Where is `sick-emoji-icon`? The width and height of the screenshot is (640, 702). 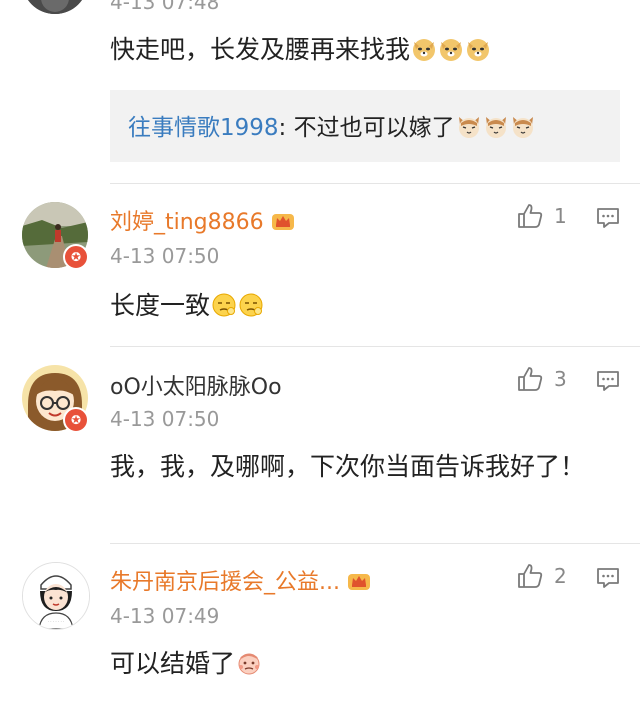 sick-emoji-icon is located at coordinates (249, 664).